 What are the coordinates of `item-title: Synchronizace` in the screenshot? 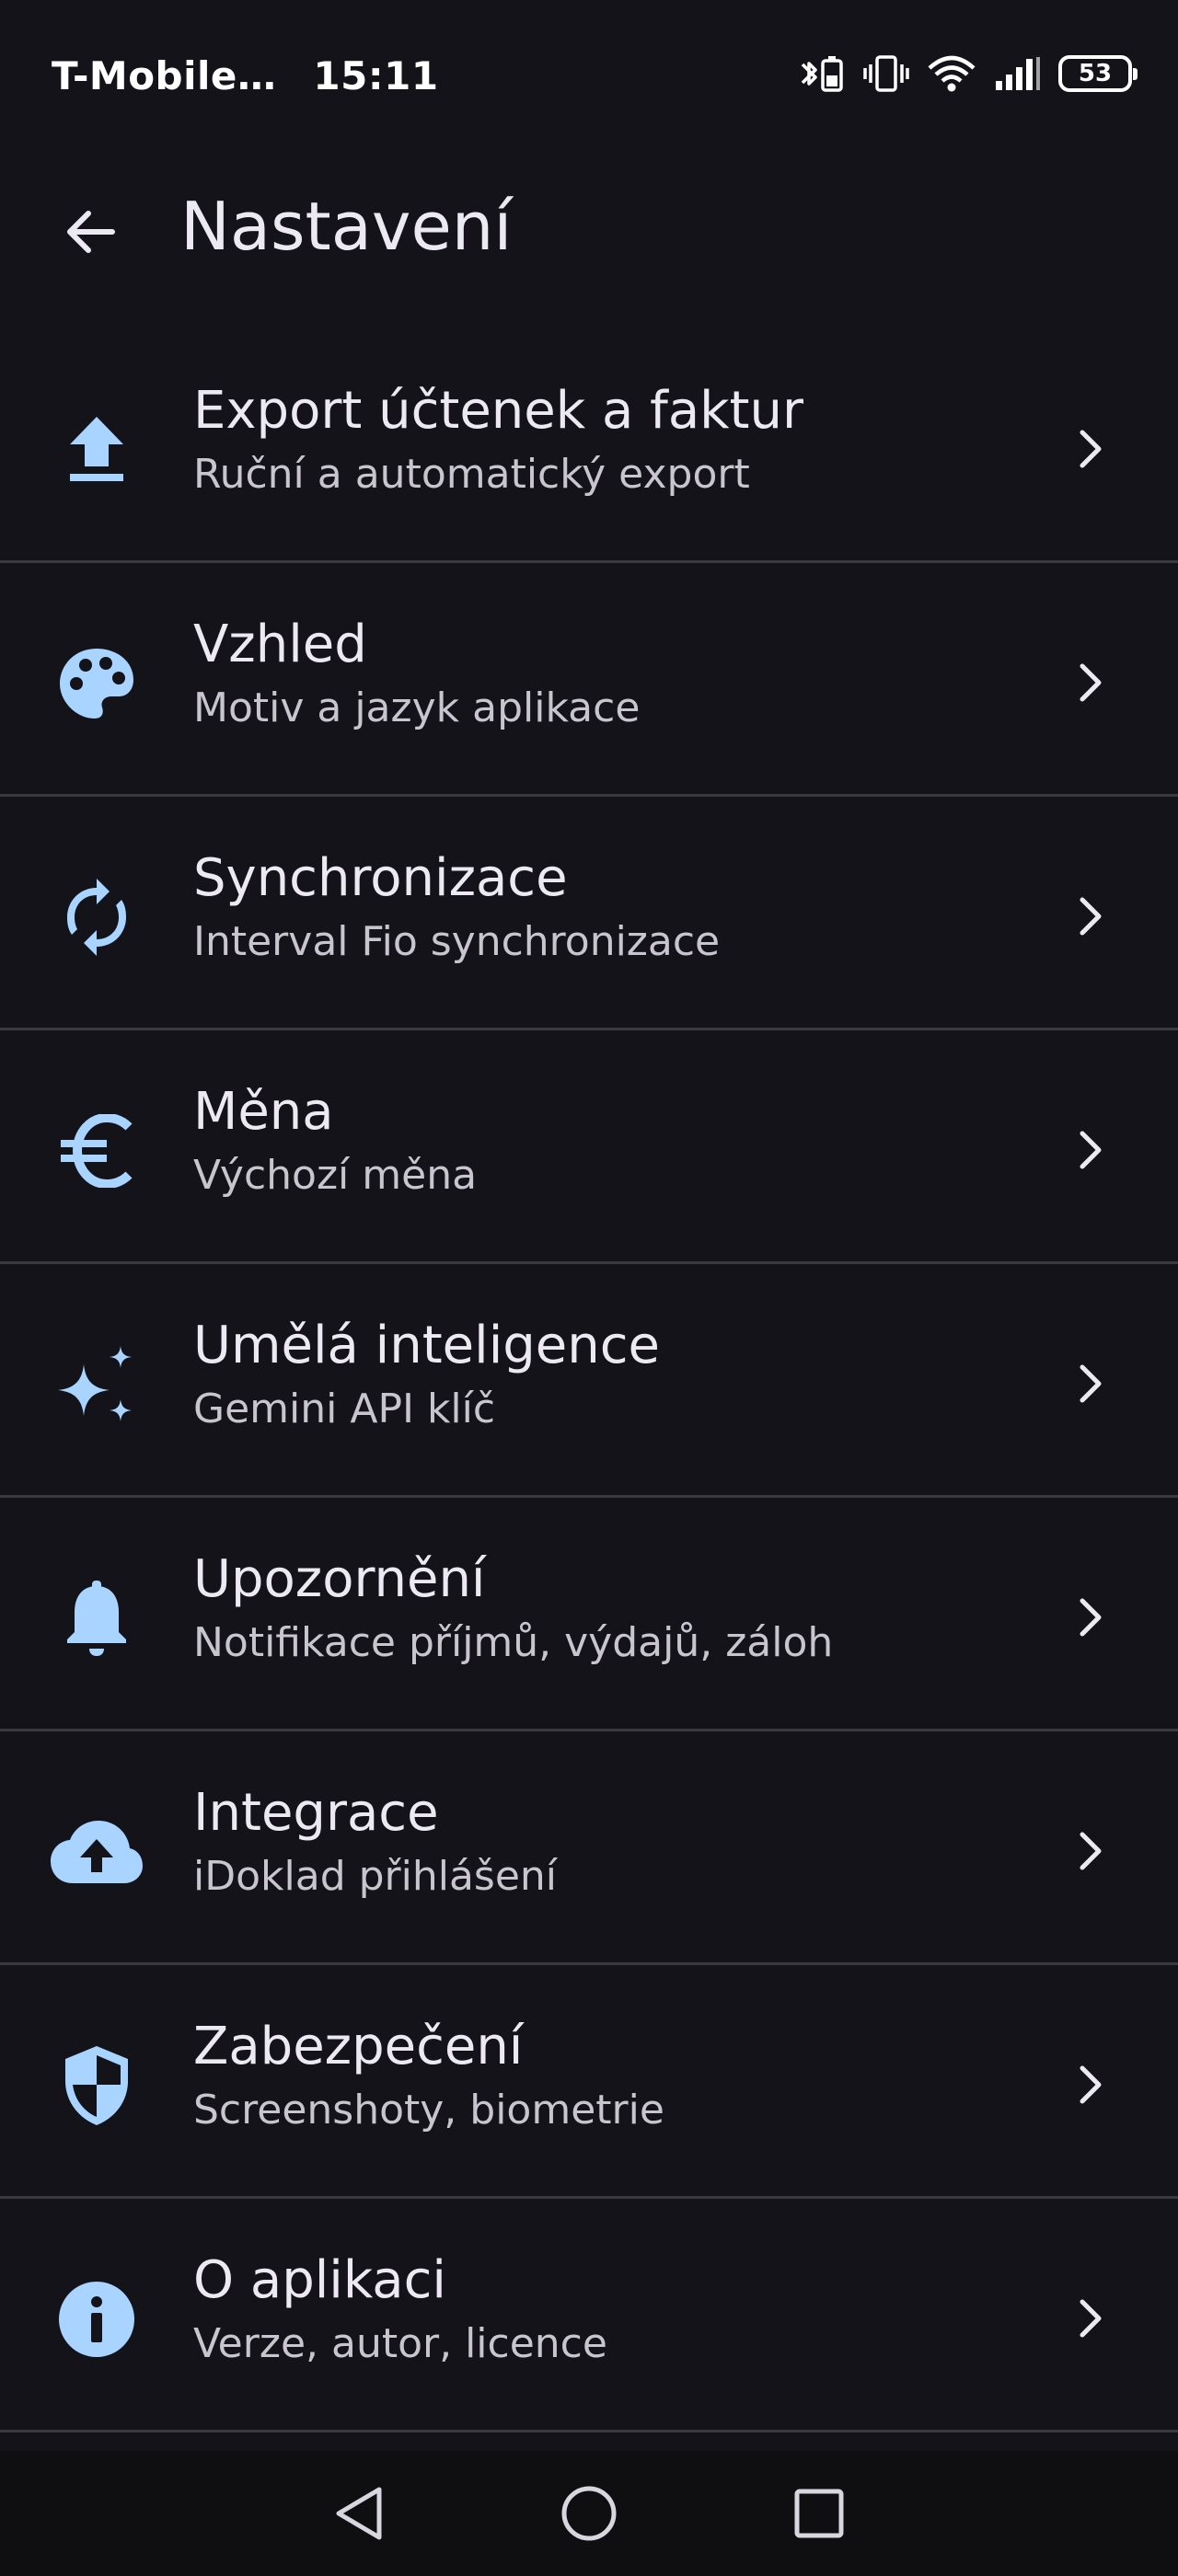 It's located at (380, 878).